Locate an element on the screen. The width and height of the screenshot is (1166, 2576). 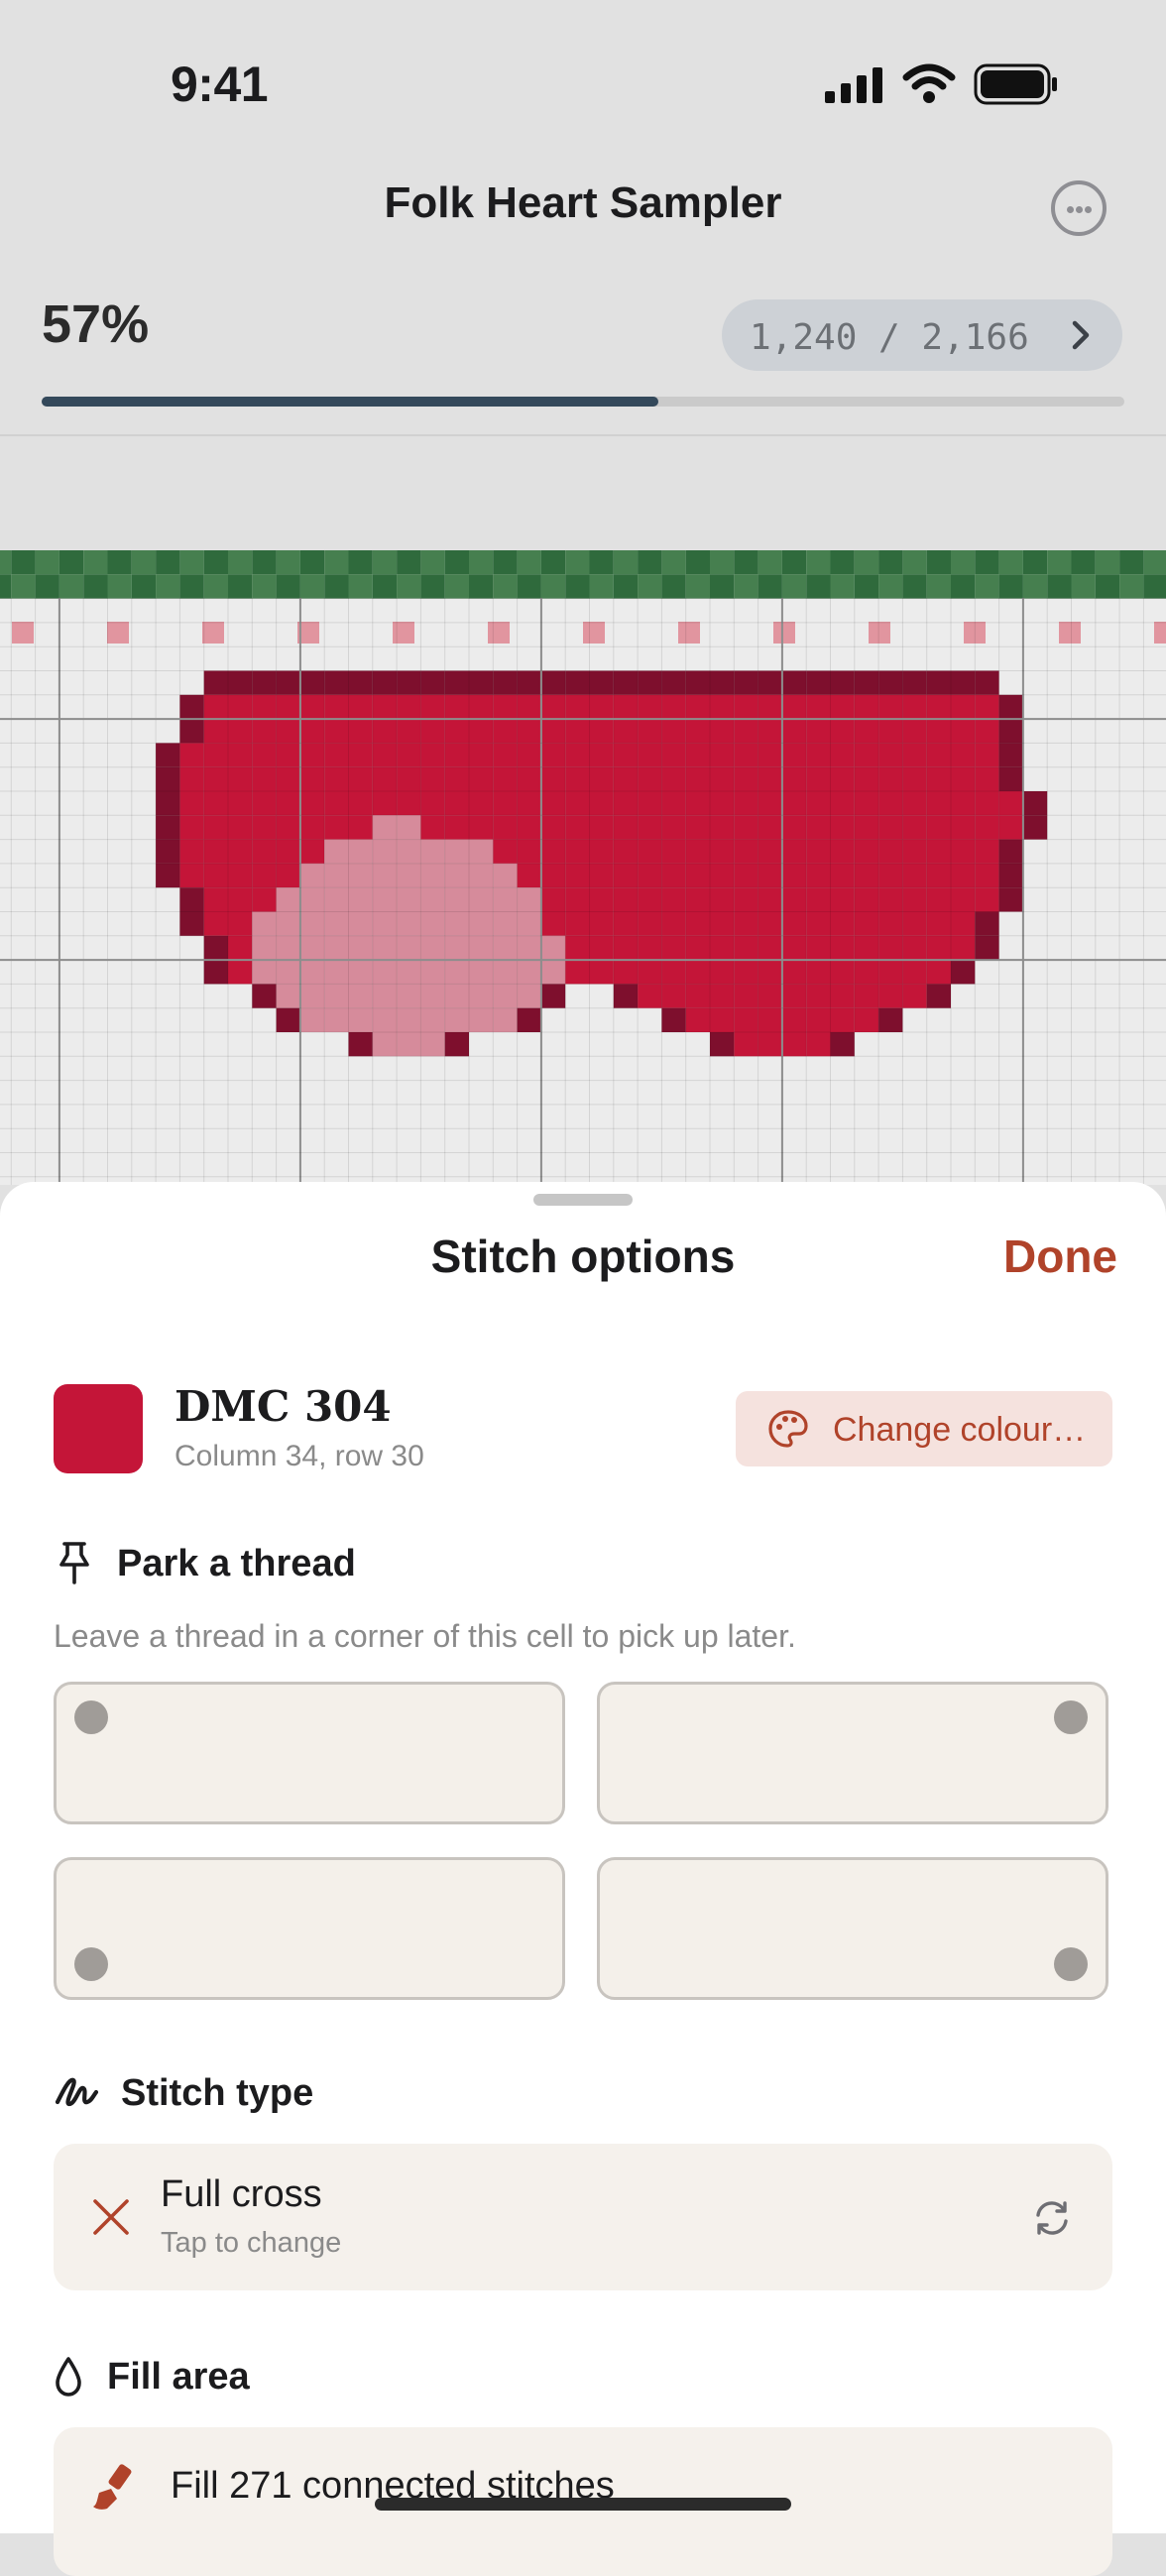
stitch-type-title: Stitch type is located at coordinates (218, 2093).